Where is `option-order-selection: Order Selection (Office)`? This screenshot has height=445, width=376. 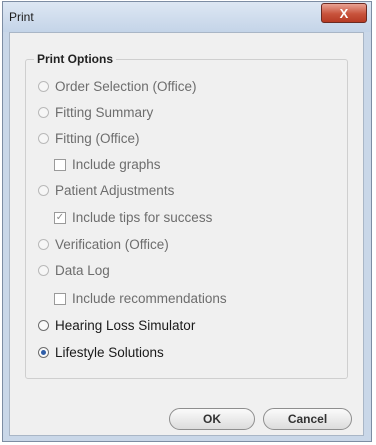 option-order-selection: Order Selection (Office) is located at coordinates (117, 86).